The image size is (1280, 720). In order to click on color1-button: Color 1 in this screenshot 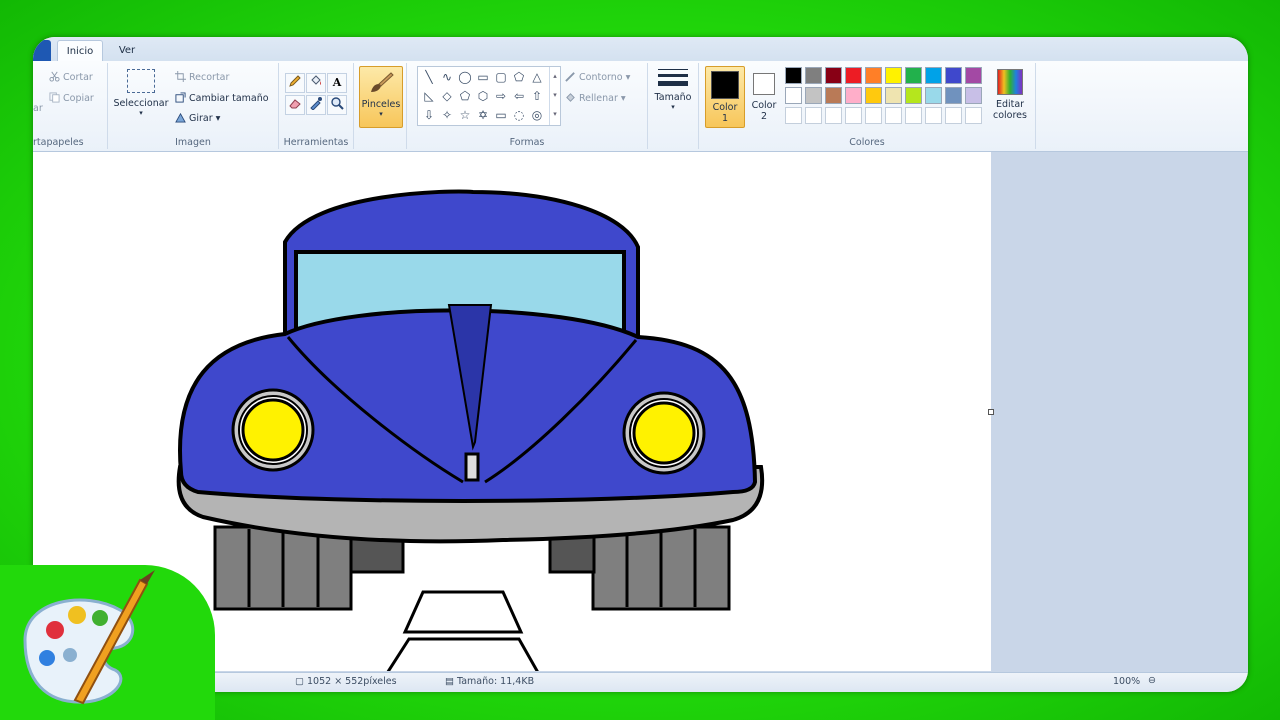, I will do `click(725, 97)`.